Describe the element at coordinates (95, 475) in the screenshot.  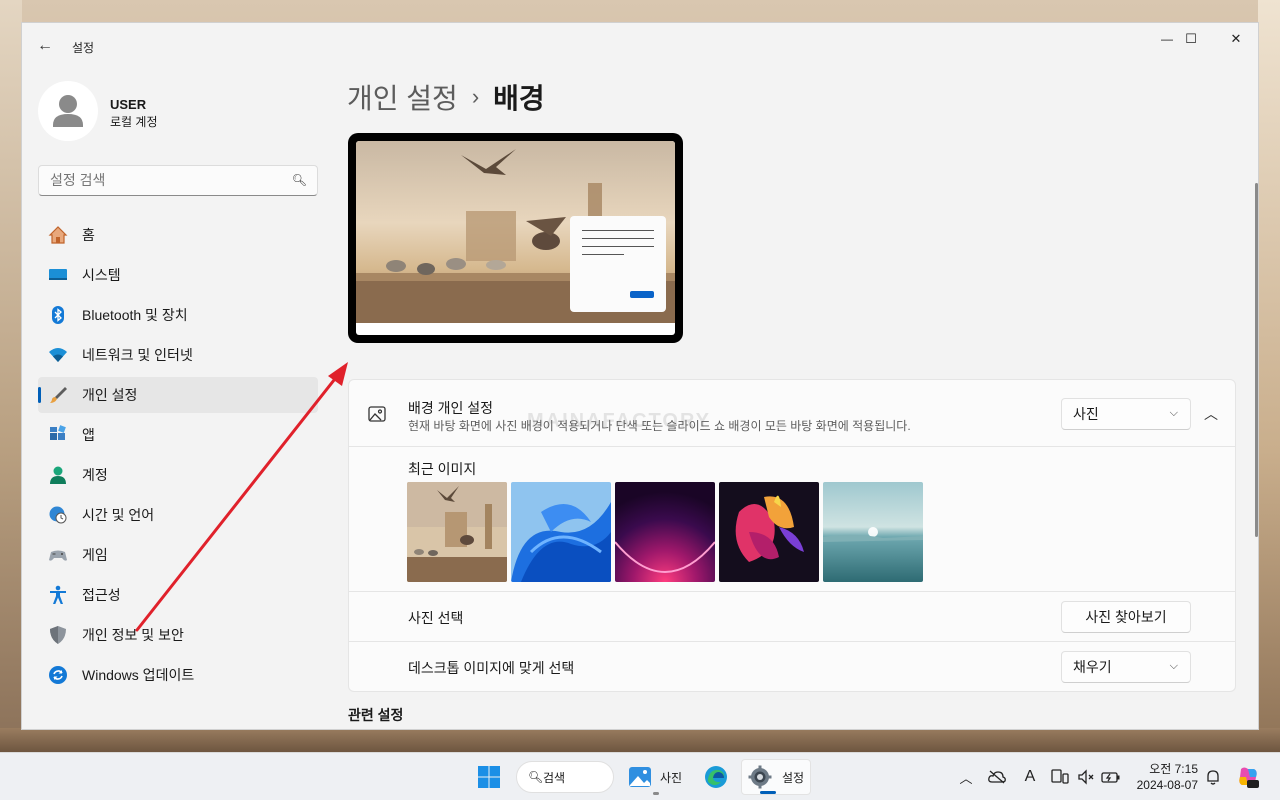
I see `sidebar-item-label: 계정` at that location.